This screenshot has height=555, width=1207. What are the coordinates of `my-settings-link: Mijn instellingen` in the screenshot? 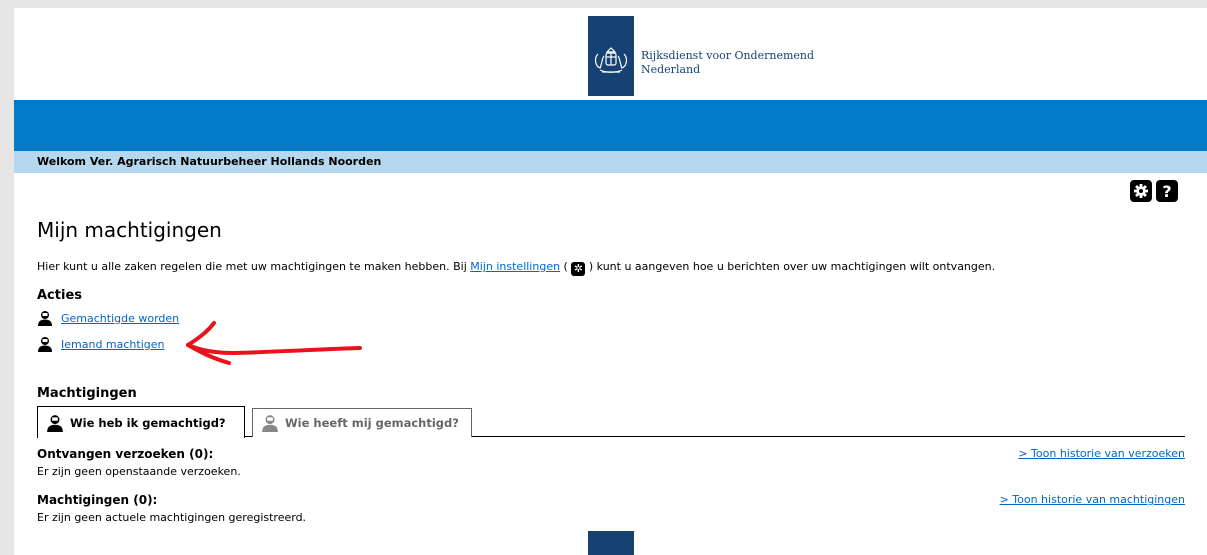 It's located at (515, 266).